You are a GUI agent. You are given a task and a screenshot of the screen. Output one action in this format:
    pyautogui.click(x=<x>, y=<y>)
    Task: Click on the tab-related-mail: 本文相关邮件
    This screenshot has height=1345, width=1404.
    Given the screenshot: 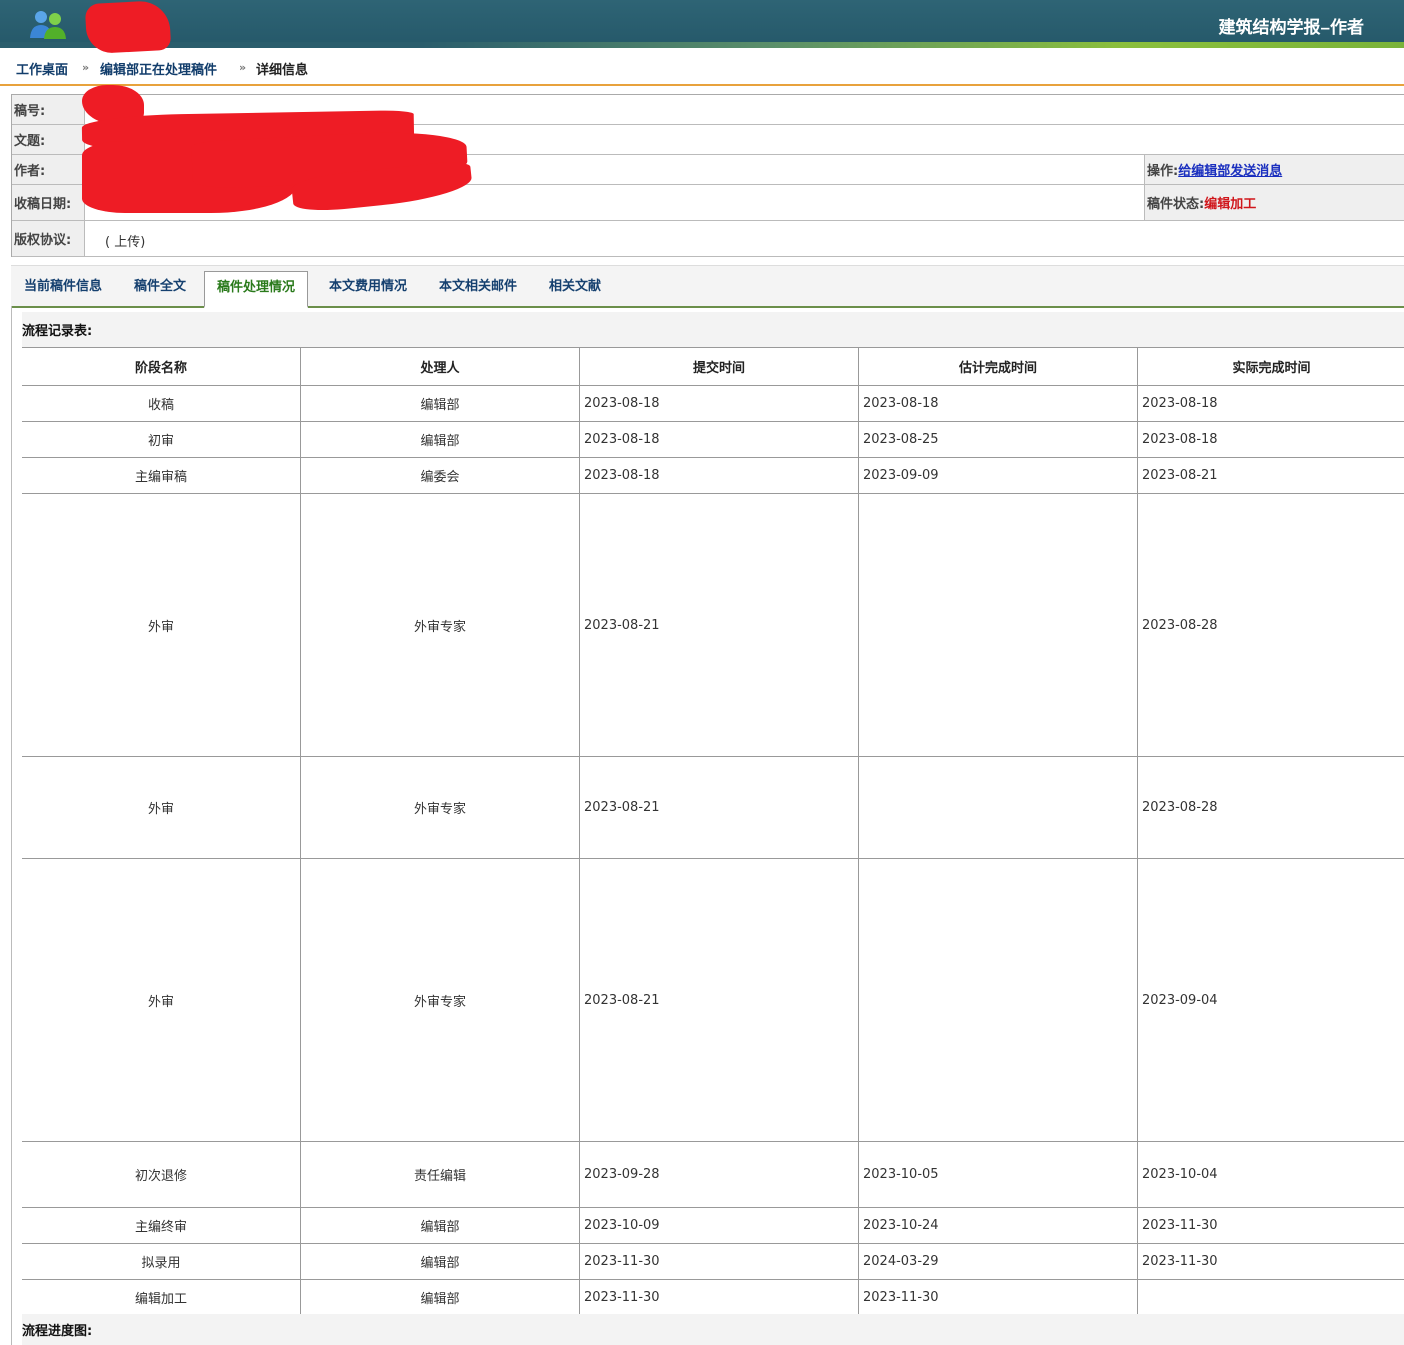 What is the action you would take?
    pyautogui.click(x=478, y=284)
    